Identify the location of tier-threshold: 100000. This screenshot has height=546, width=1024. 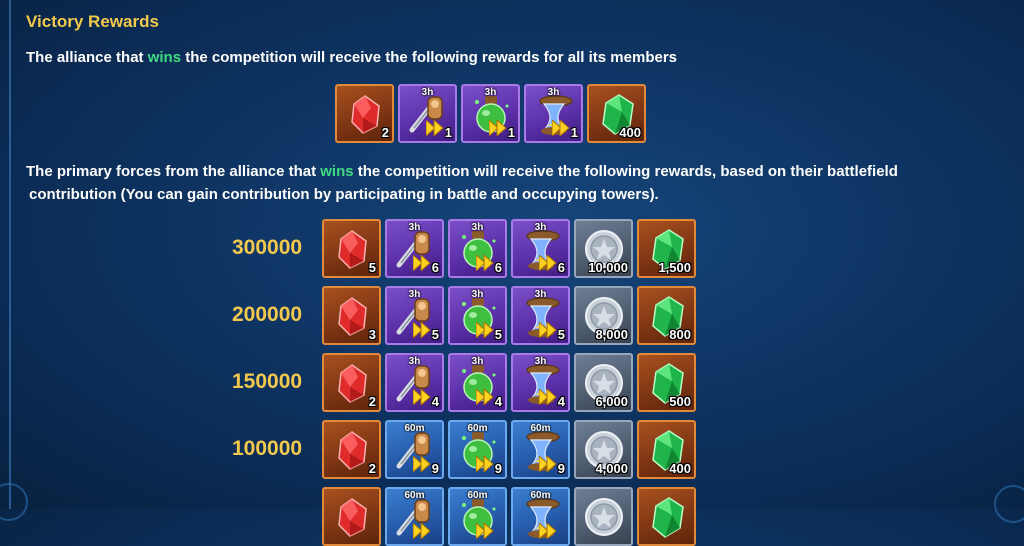
(267, 448).